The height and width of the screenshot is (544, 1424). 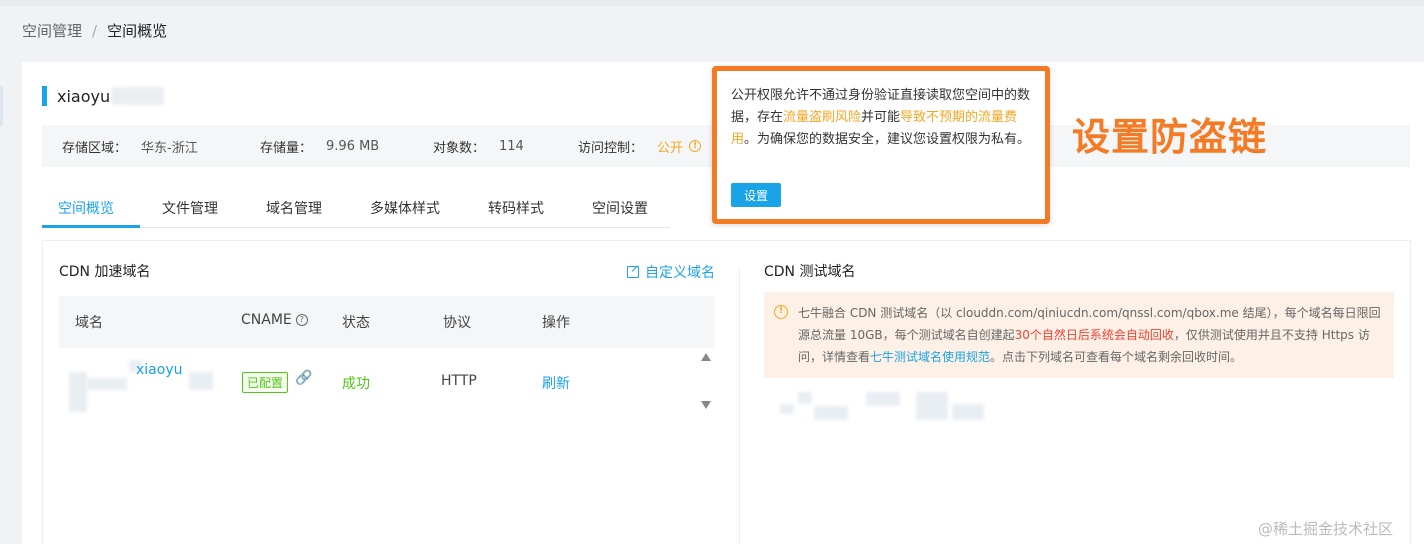 I want to click on alert-red-text: 30个自然日后系统会自动回收, so click(x=1094, y=335).